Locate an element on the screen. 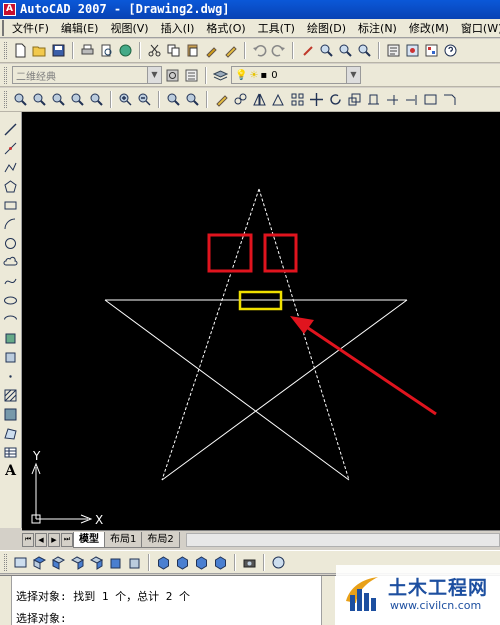 The image size is (500, 625). table-icon is located at coordinates (11, 452).